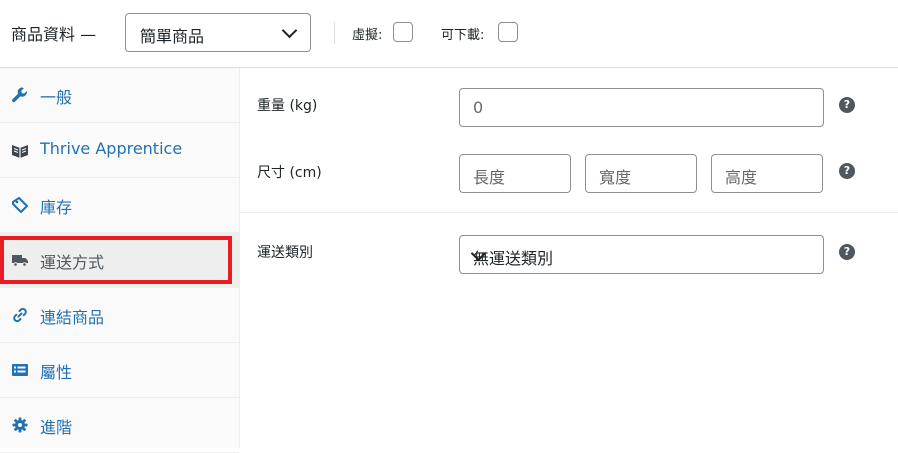  What do you see at coordinates (367, 35) in the screenshot?
I see `virtual-label: 虛擬:` at bounding box center [367, 35].